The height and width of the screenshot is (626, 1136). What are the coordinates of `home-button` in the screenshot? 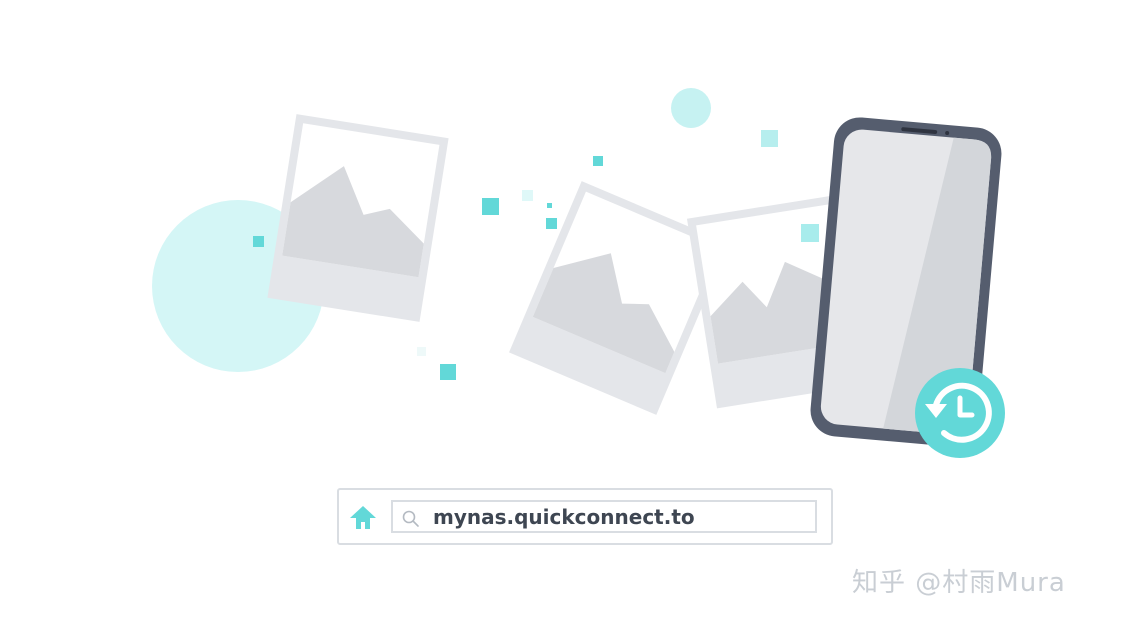 It's located at (363, 518).